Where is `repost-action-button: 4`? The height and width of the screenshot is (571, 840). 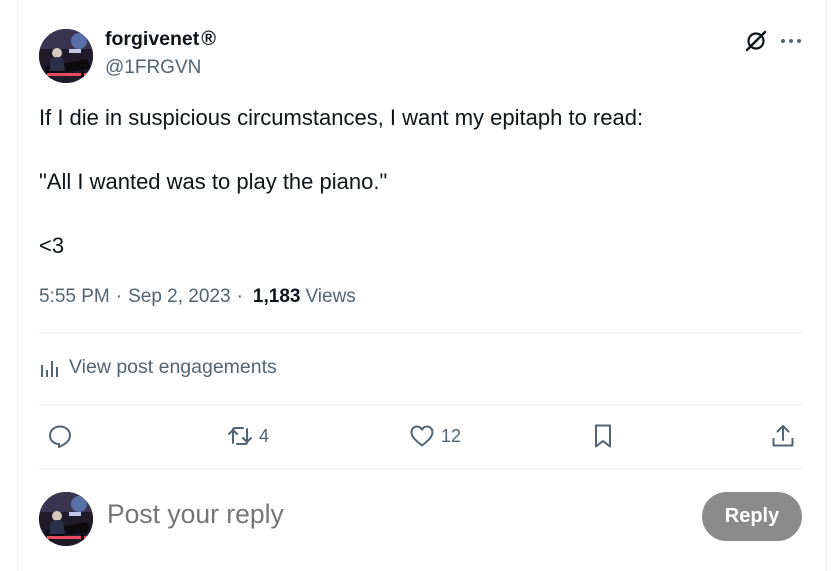
repost-action-button: 4 is located at coordinates (247, 436).